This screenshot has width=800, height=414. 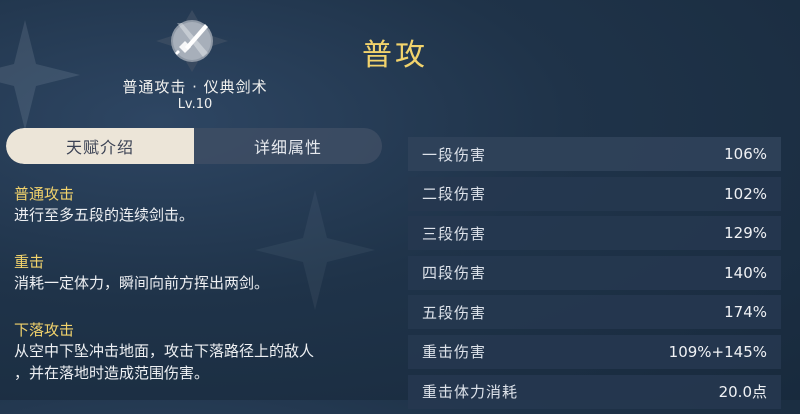 I want to click on attribute-value: 20.0点, so click(x=742, y=392).